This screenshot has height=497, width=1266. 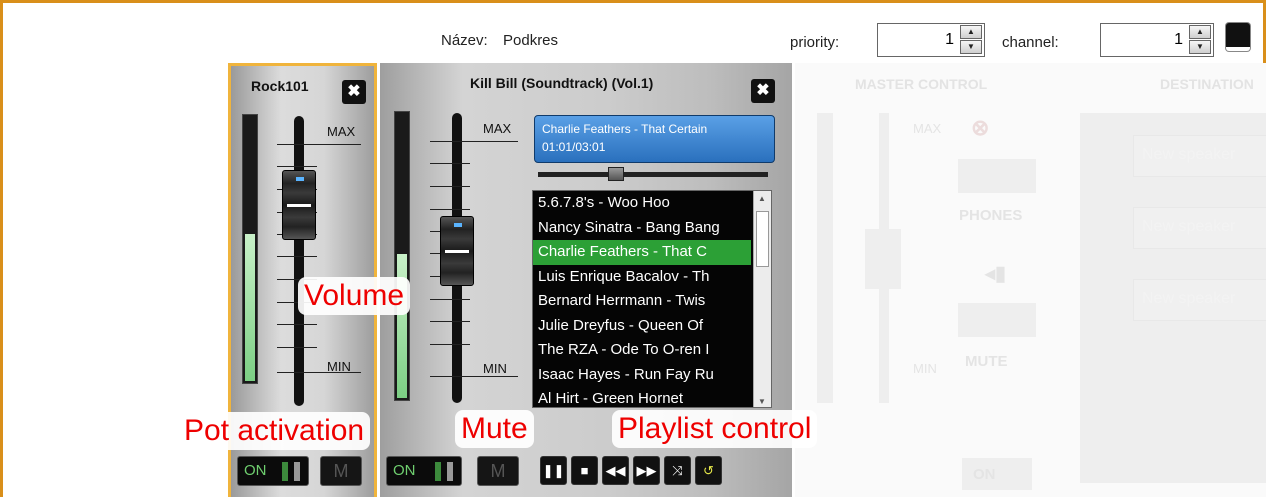 What do you see at coordinates (642, 252) in the screenshot?
I see `playlist-item: Charlie Feathers - That C` at bounding box center [642, 252].